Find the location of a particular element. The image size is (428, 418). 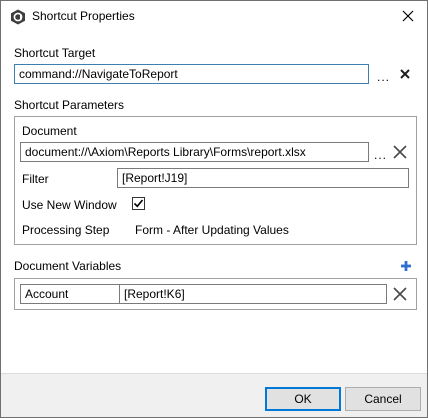

document-clear-button is located at coordinates (400, 153).